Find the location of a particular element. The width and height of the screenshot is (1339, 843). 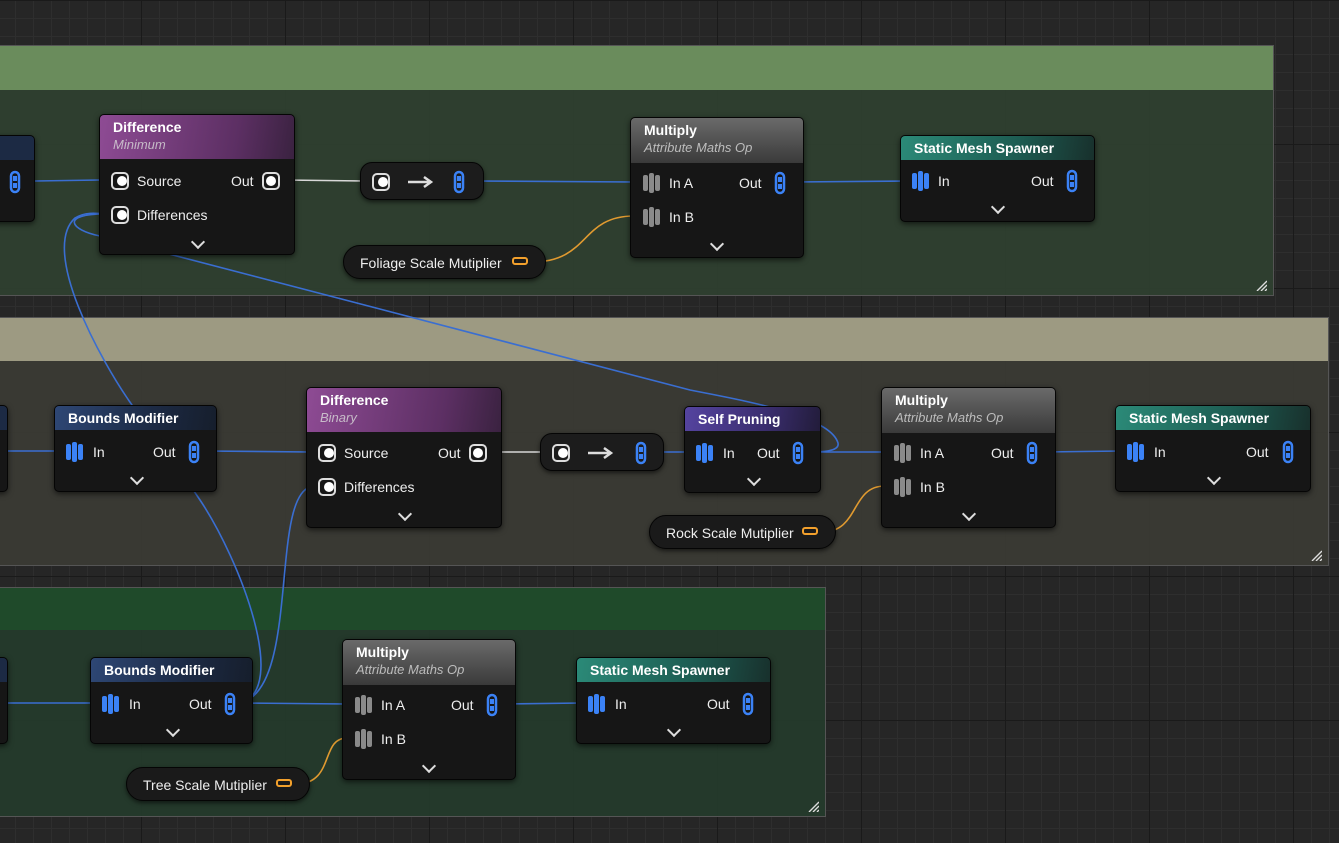

param-label: Tree Scale Mutiplier is located at coordinates (205, 785).